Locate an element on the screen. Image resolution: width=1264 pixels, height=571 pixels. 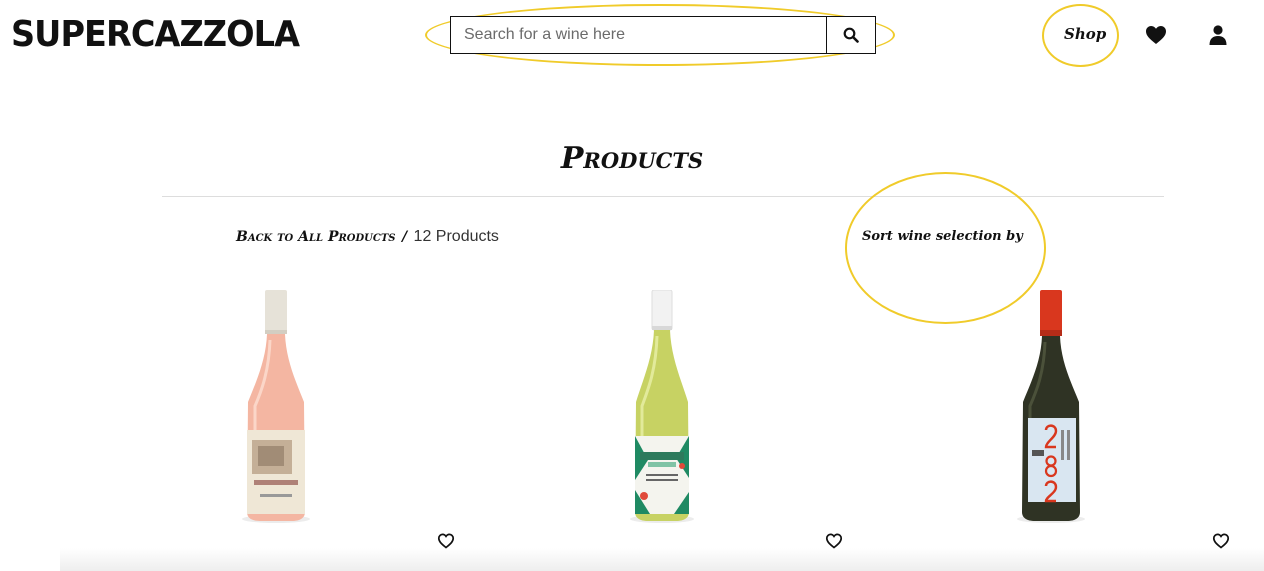
product-count: 12 Products is located at coordinates (456, 236).